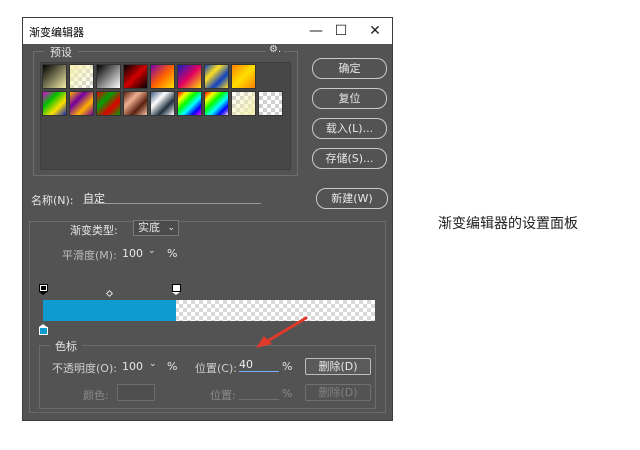  I want to click on delete-opacity-stop-button: 删除(D), so click(338, 366).